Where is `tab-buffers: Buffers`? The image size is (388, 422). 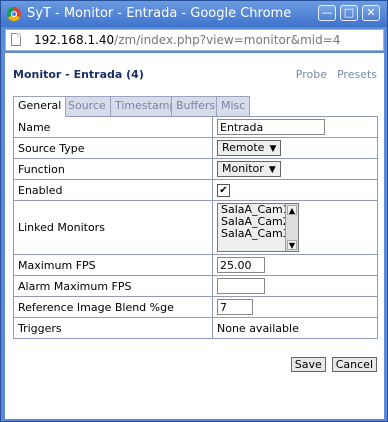 tab-buffers: Buffers is located at coordinates (196, 106).